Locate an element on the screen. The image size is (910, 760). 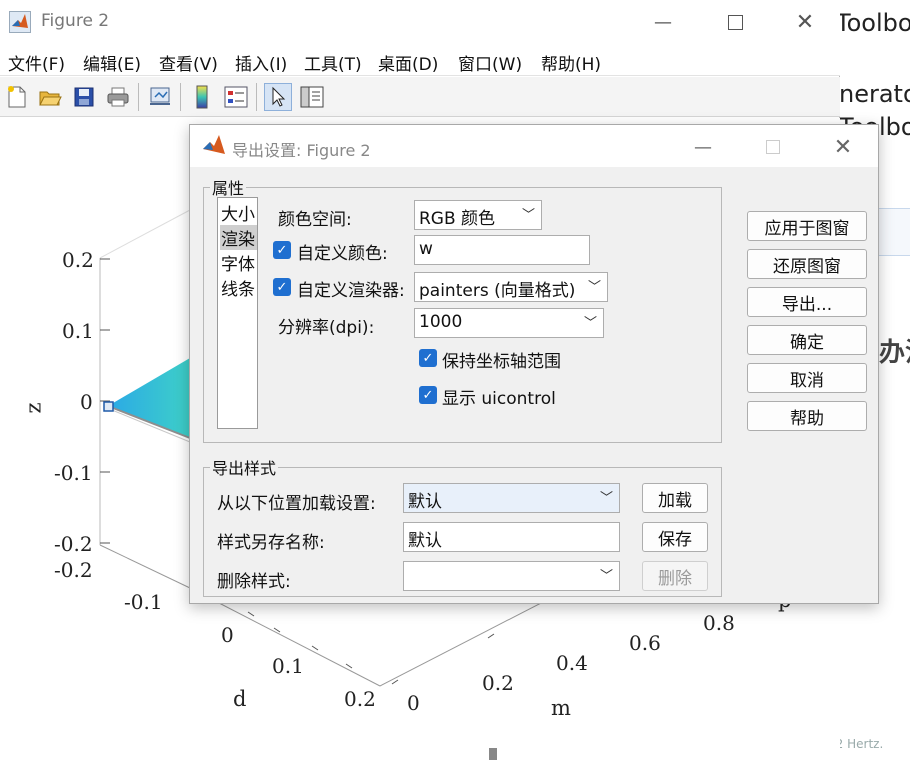
maximize-button is located at coordinates (735, 22).